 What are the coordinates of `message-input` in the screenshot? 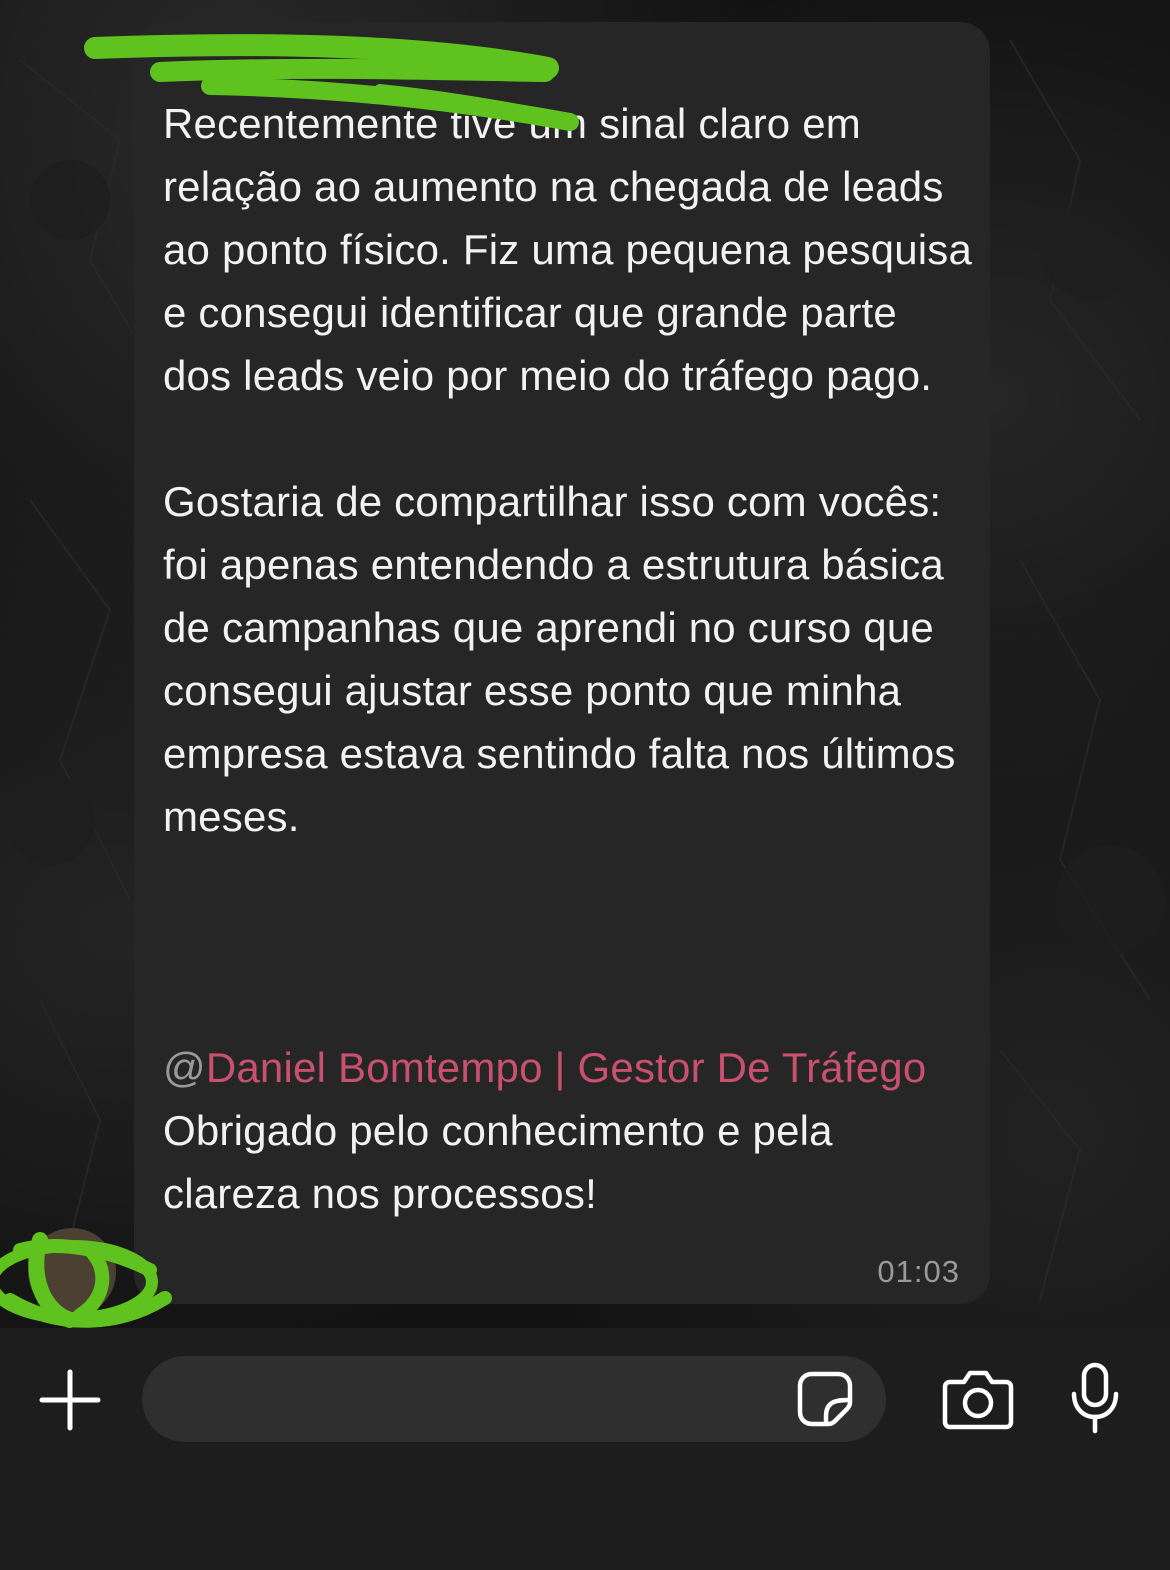 It's located at (514, 1399).